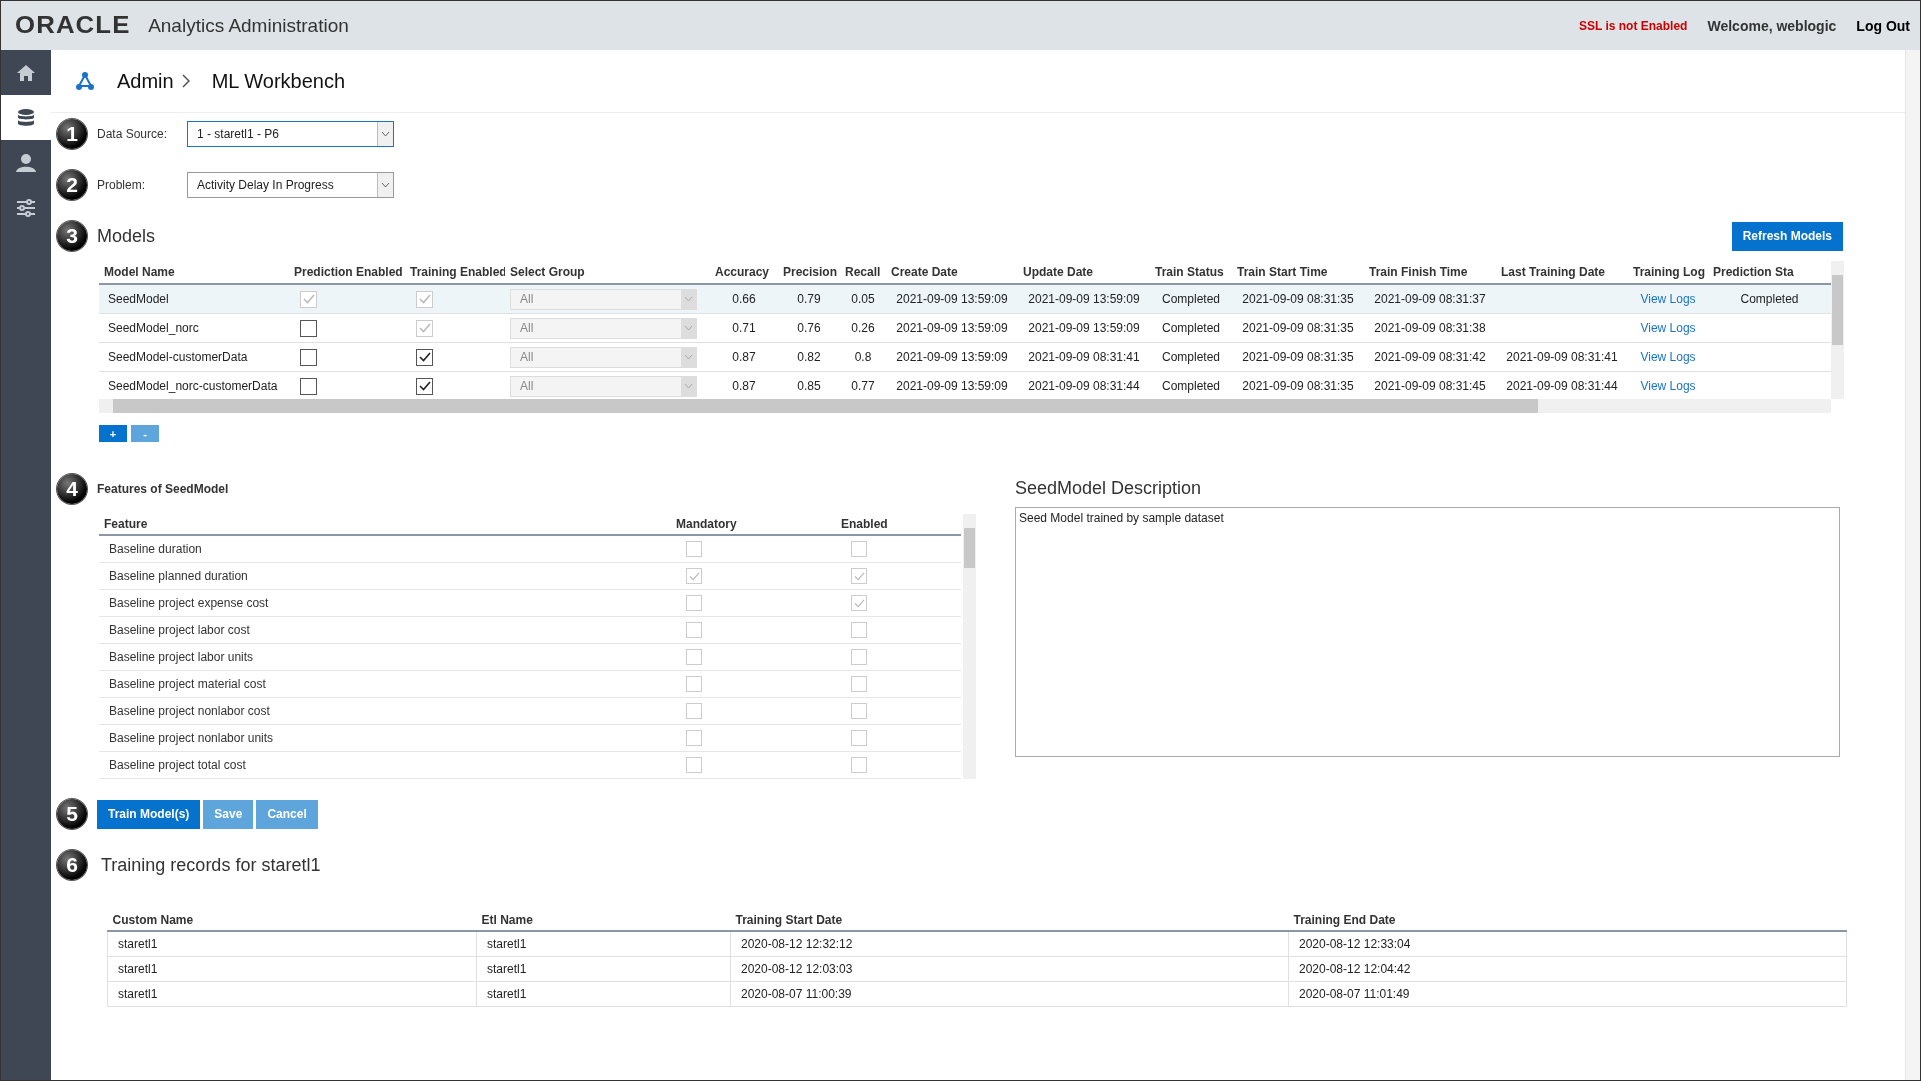  I want to click on field-label: Problem:, so click(122, 185).